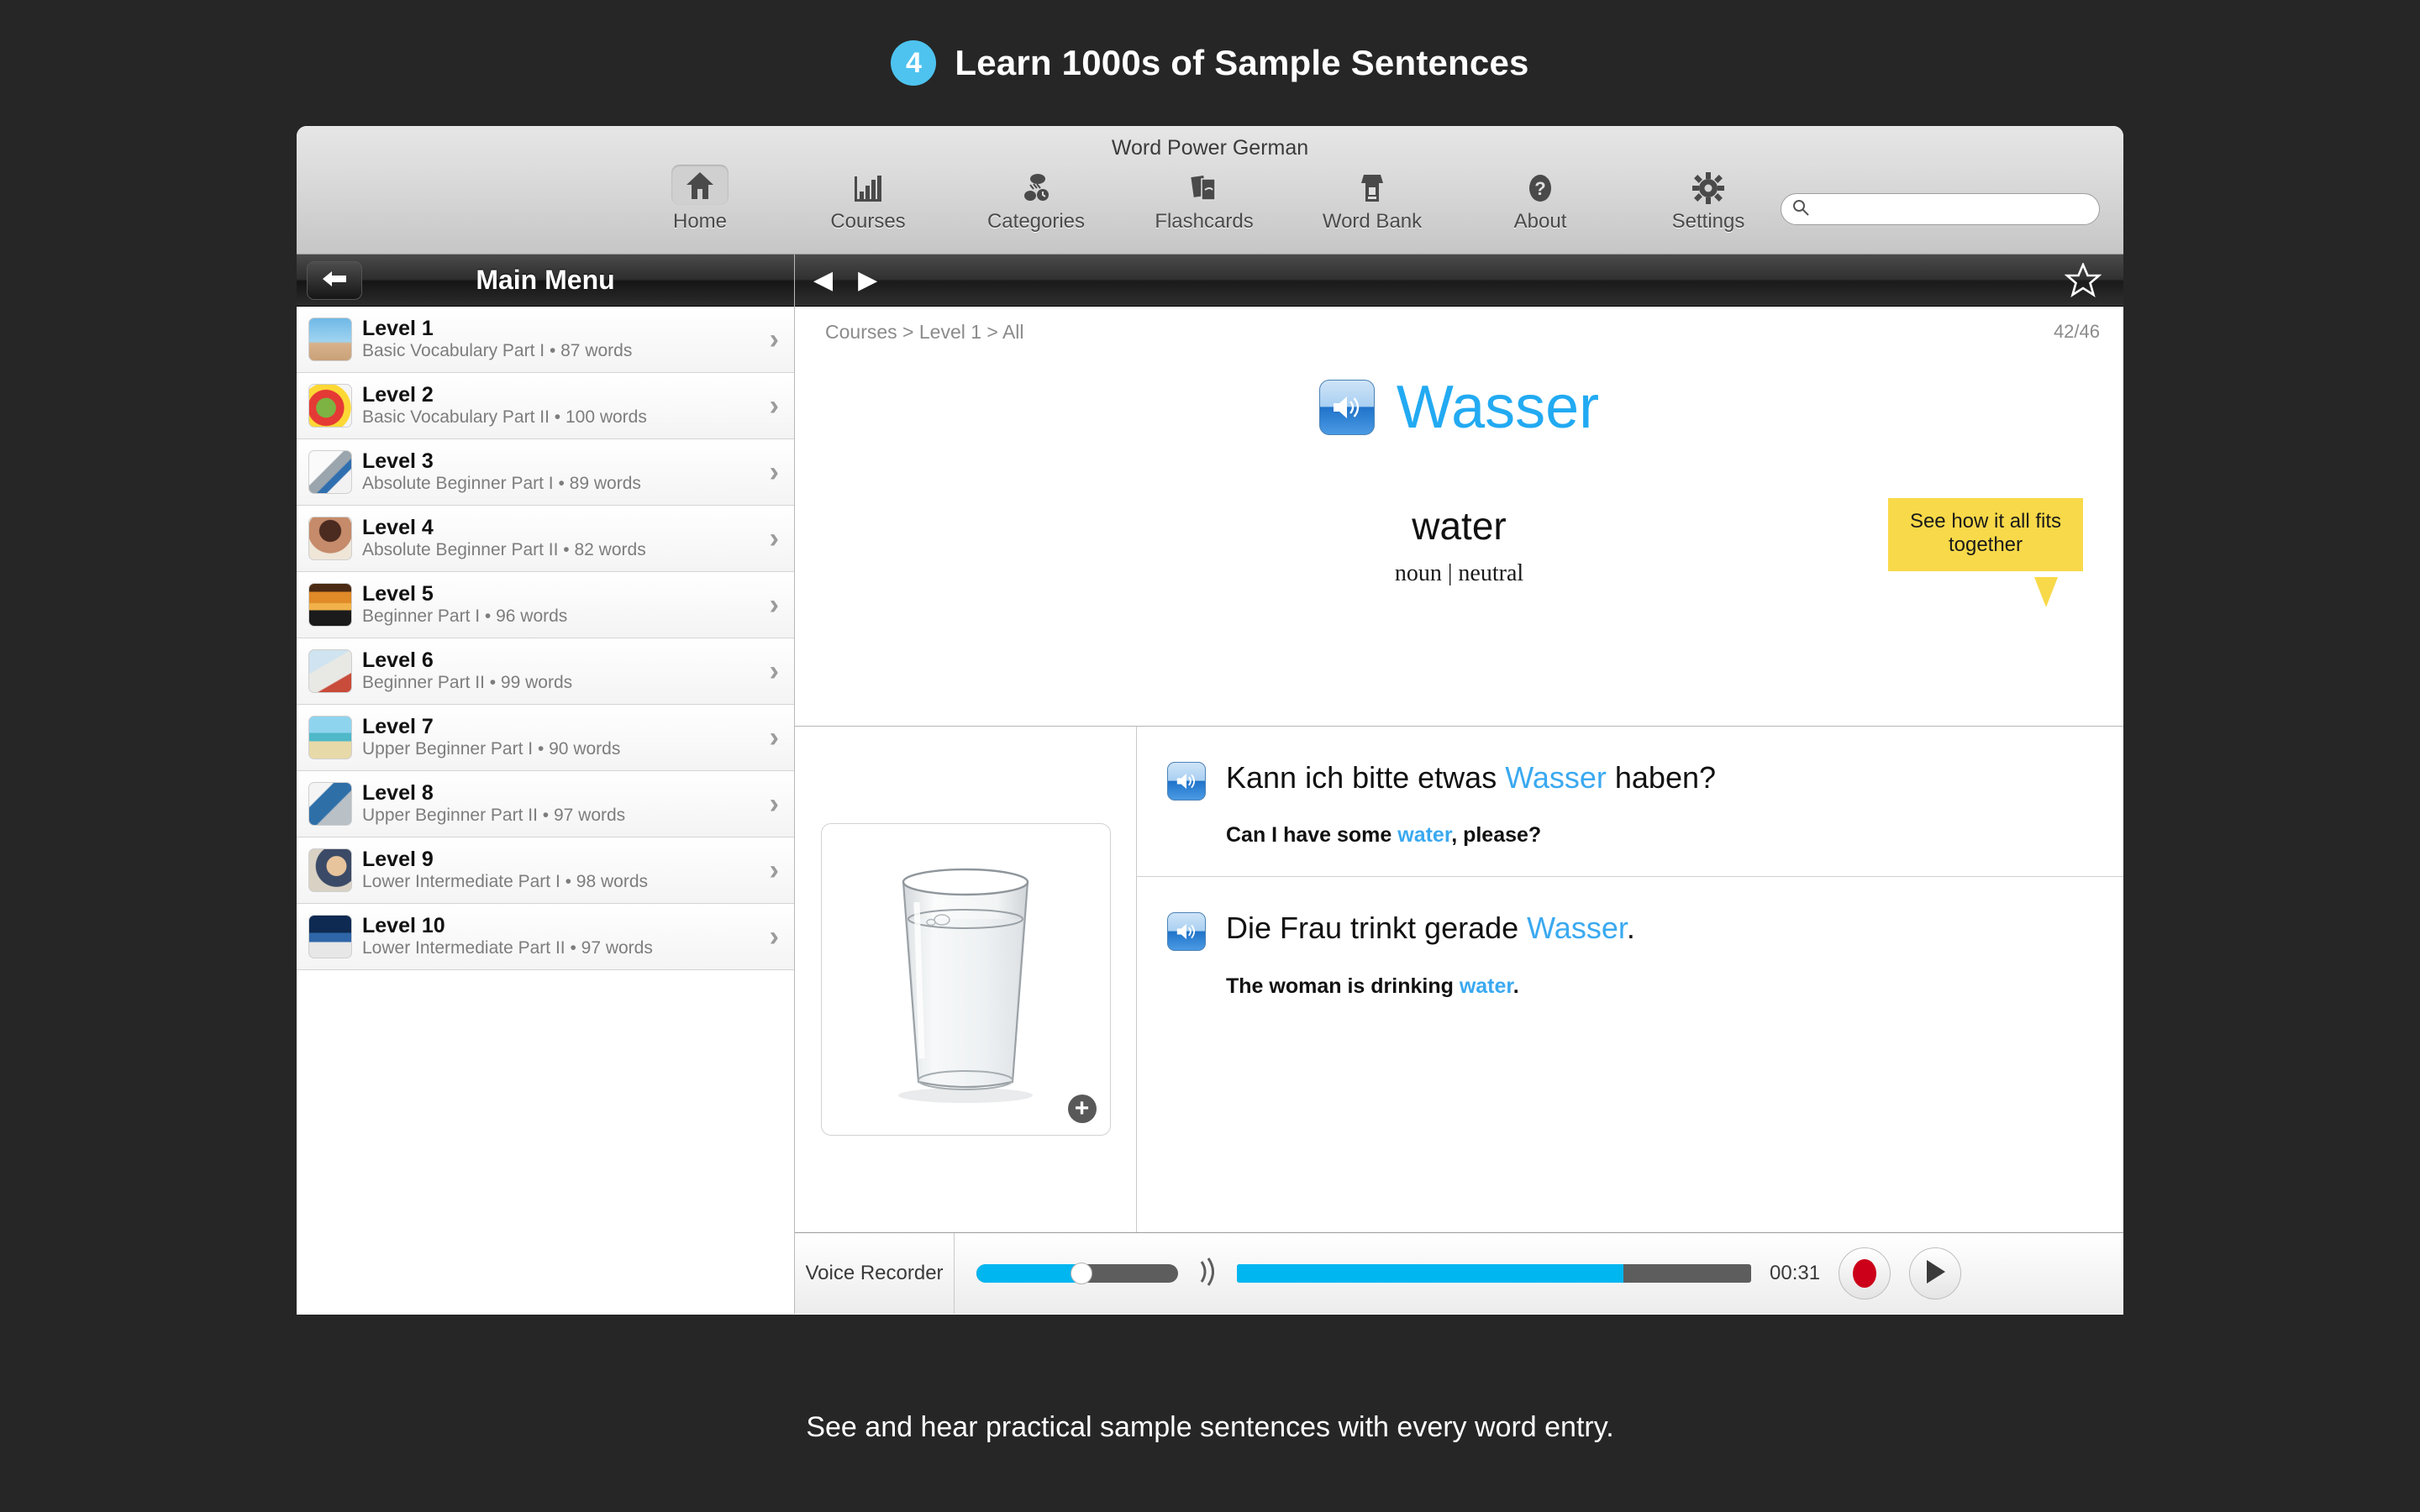  Describe the element at coordinates (1985, 534) in the screenshot. I see `callout-tooltip: See how it all fits together` at that location.